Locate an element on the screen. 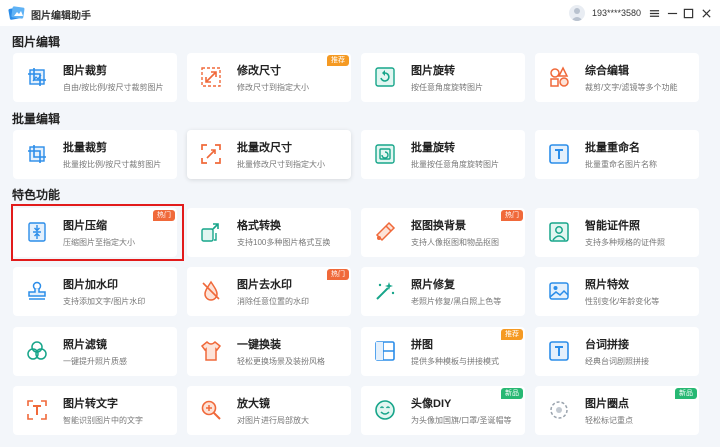 This screenshot has height=447, width=720. card-convert: 格式转换 支持100多种图片格式互换 is located at coordinates (269, 232).